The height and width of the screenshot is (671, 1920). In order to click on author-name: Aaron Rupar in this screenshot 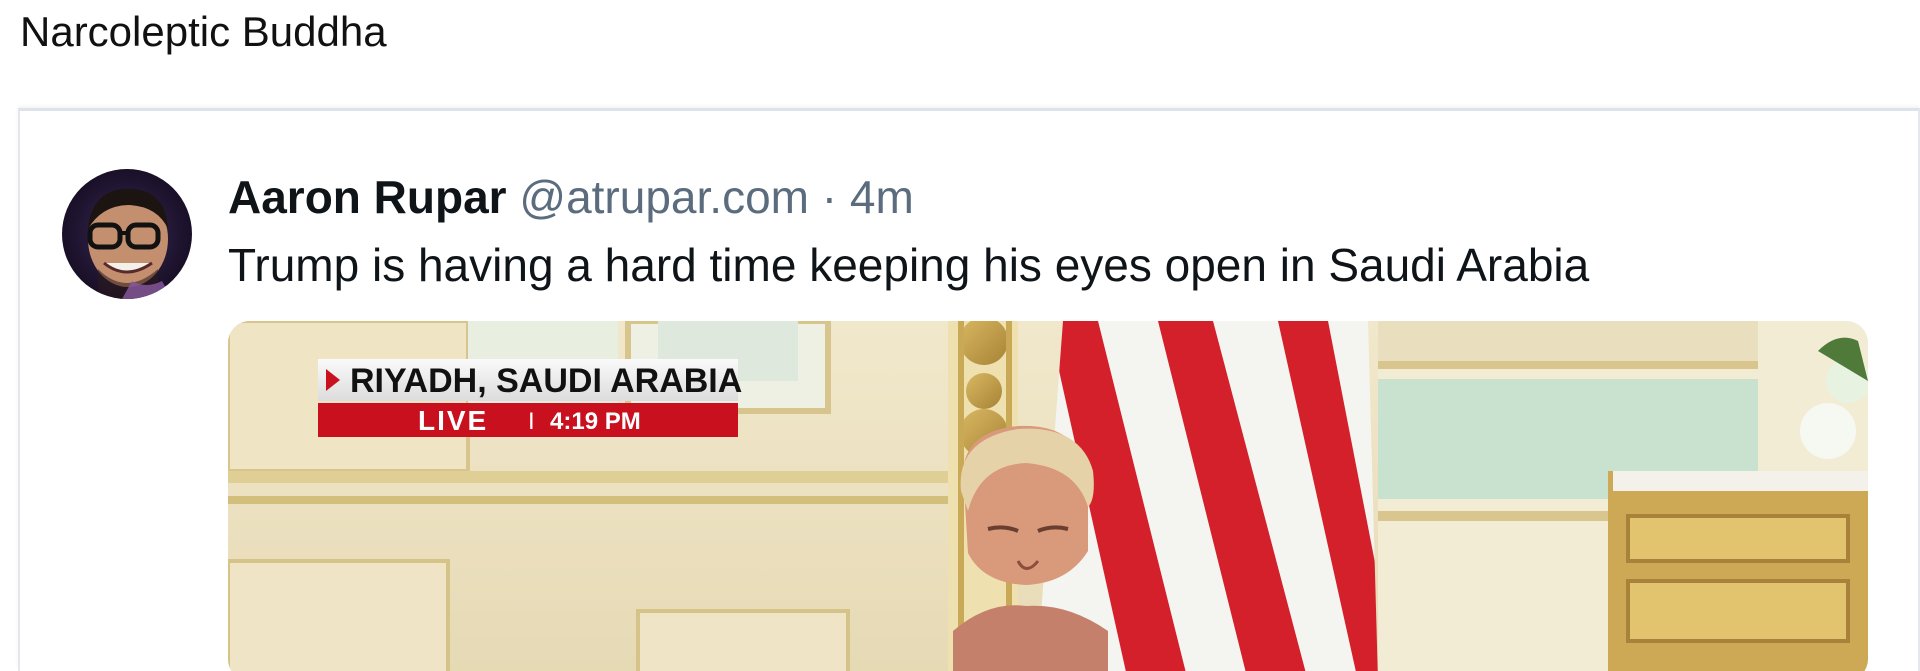, I will do `click(367, 197)`.